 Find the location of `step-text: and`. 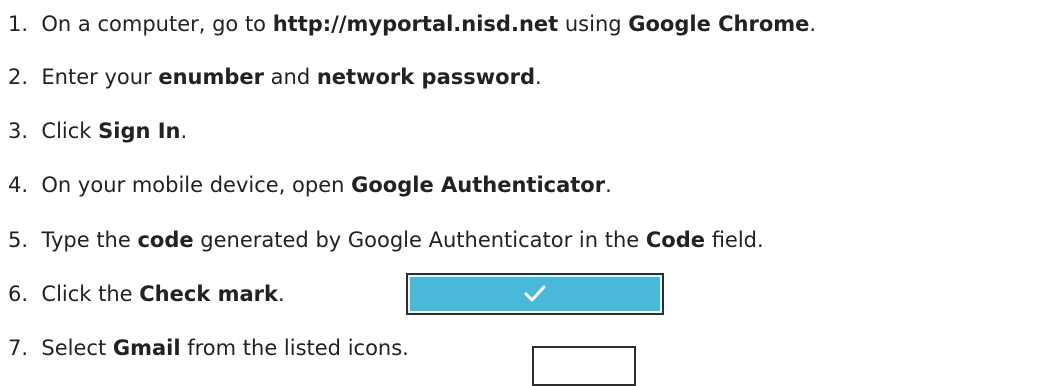

step-text: and is located at coordinates (290, 77).